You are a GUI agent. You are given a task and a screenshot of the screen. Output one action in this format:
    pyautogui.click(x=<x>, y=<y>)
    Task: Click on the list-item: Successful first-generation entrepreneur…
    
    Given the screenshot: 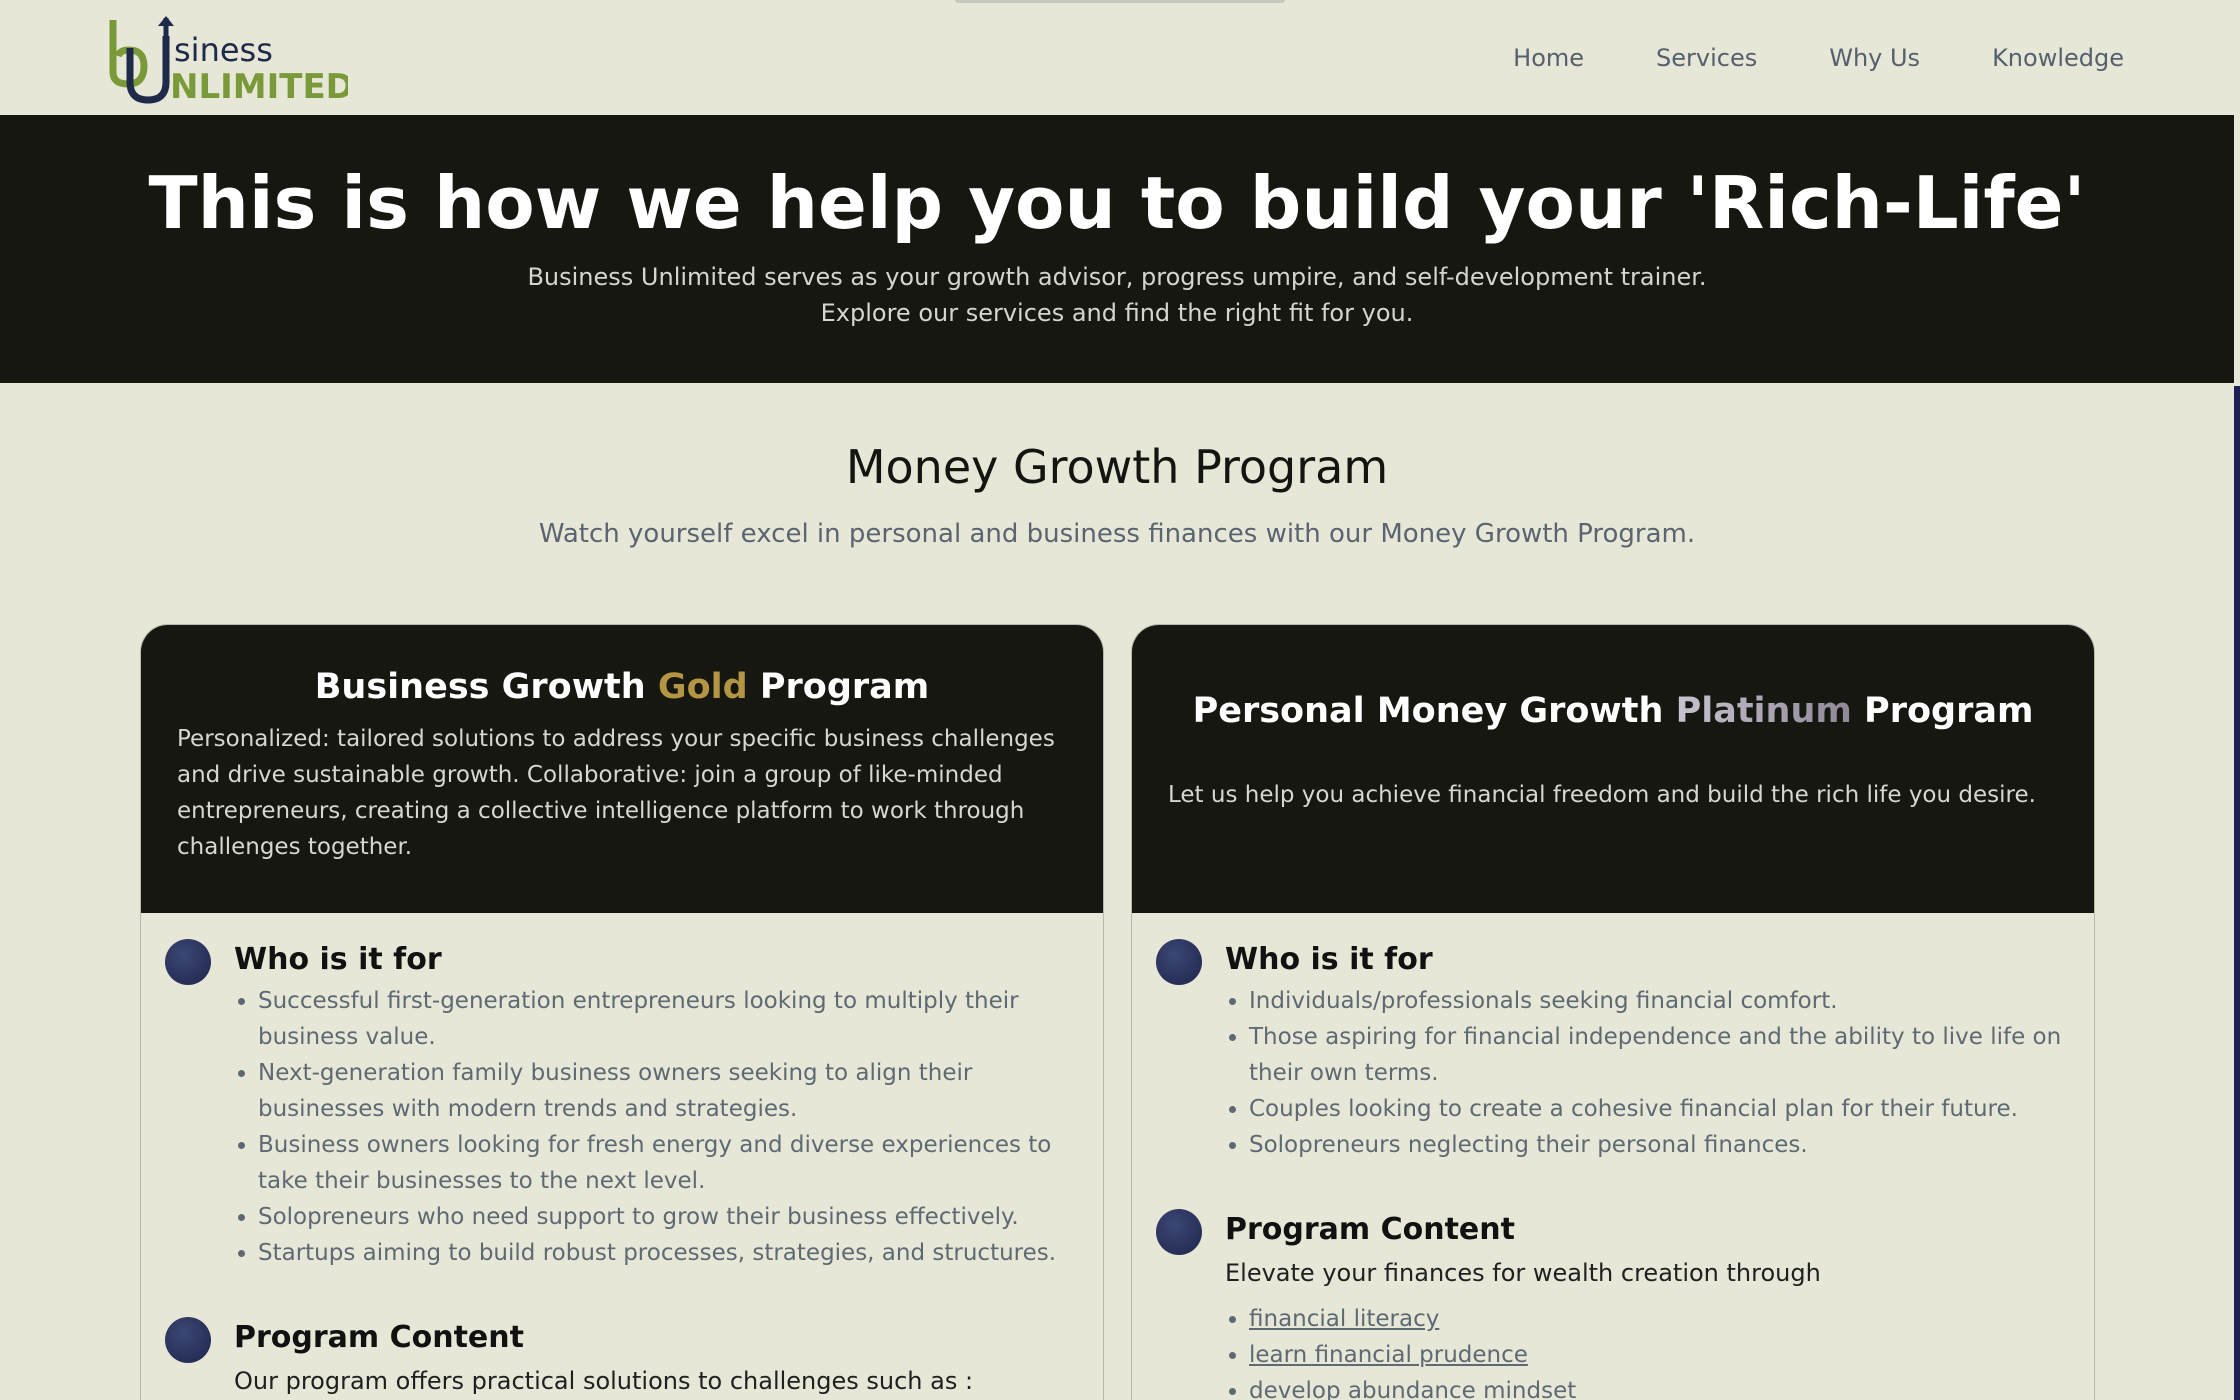 What is the action you would take?
    pyautogui.click(x=668, y=1019)
    